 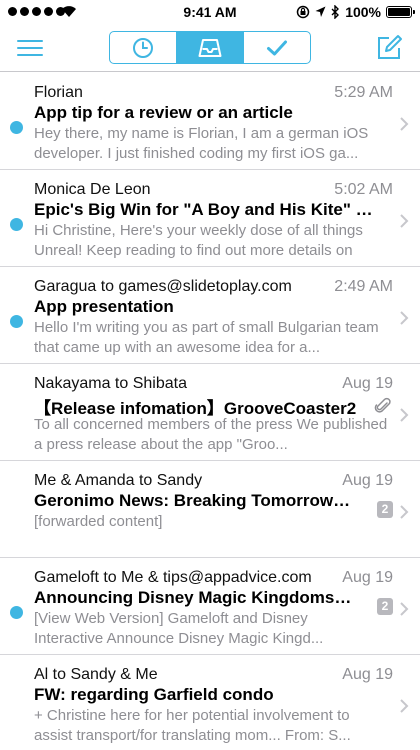 I want to click on clock-icon, so click(x=143, y=47).